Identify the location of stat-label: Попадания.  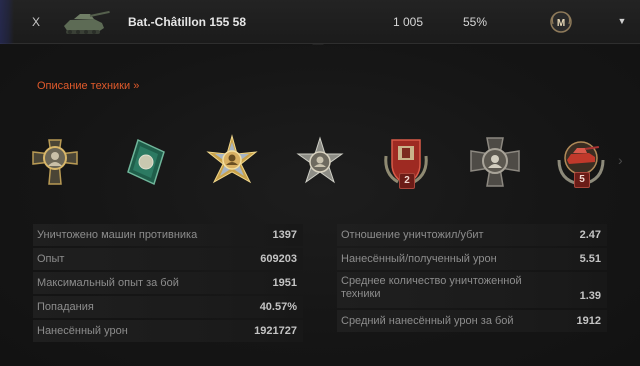
(65, 307).